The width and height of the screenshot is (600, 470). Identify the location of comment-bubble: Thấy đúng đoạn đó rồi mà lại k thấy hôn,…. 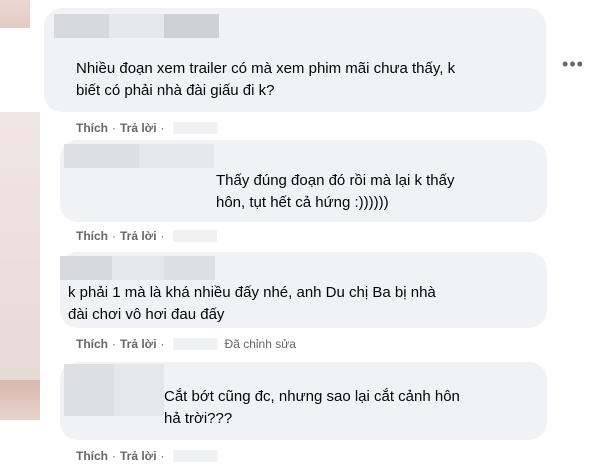
(303, 181).